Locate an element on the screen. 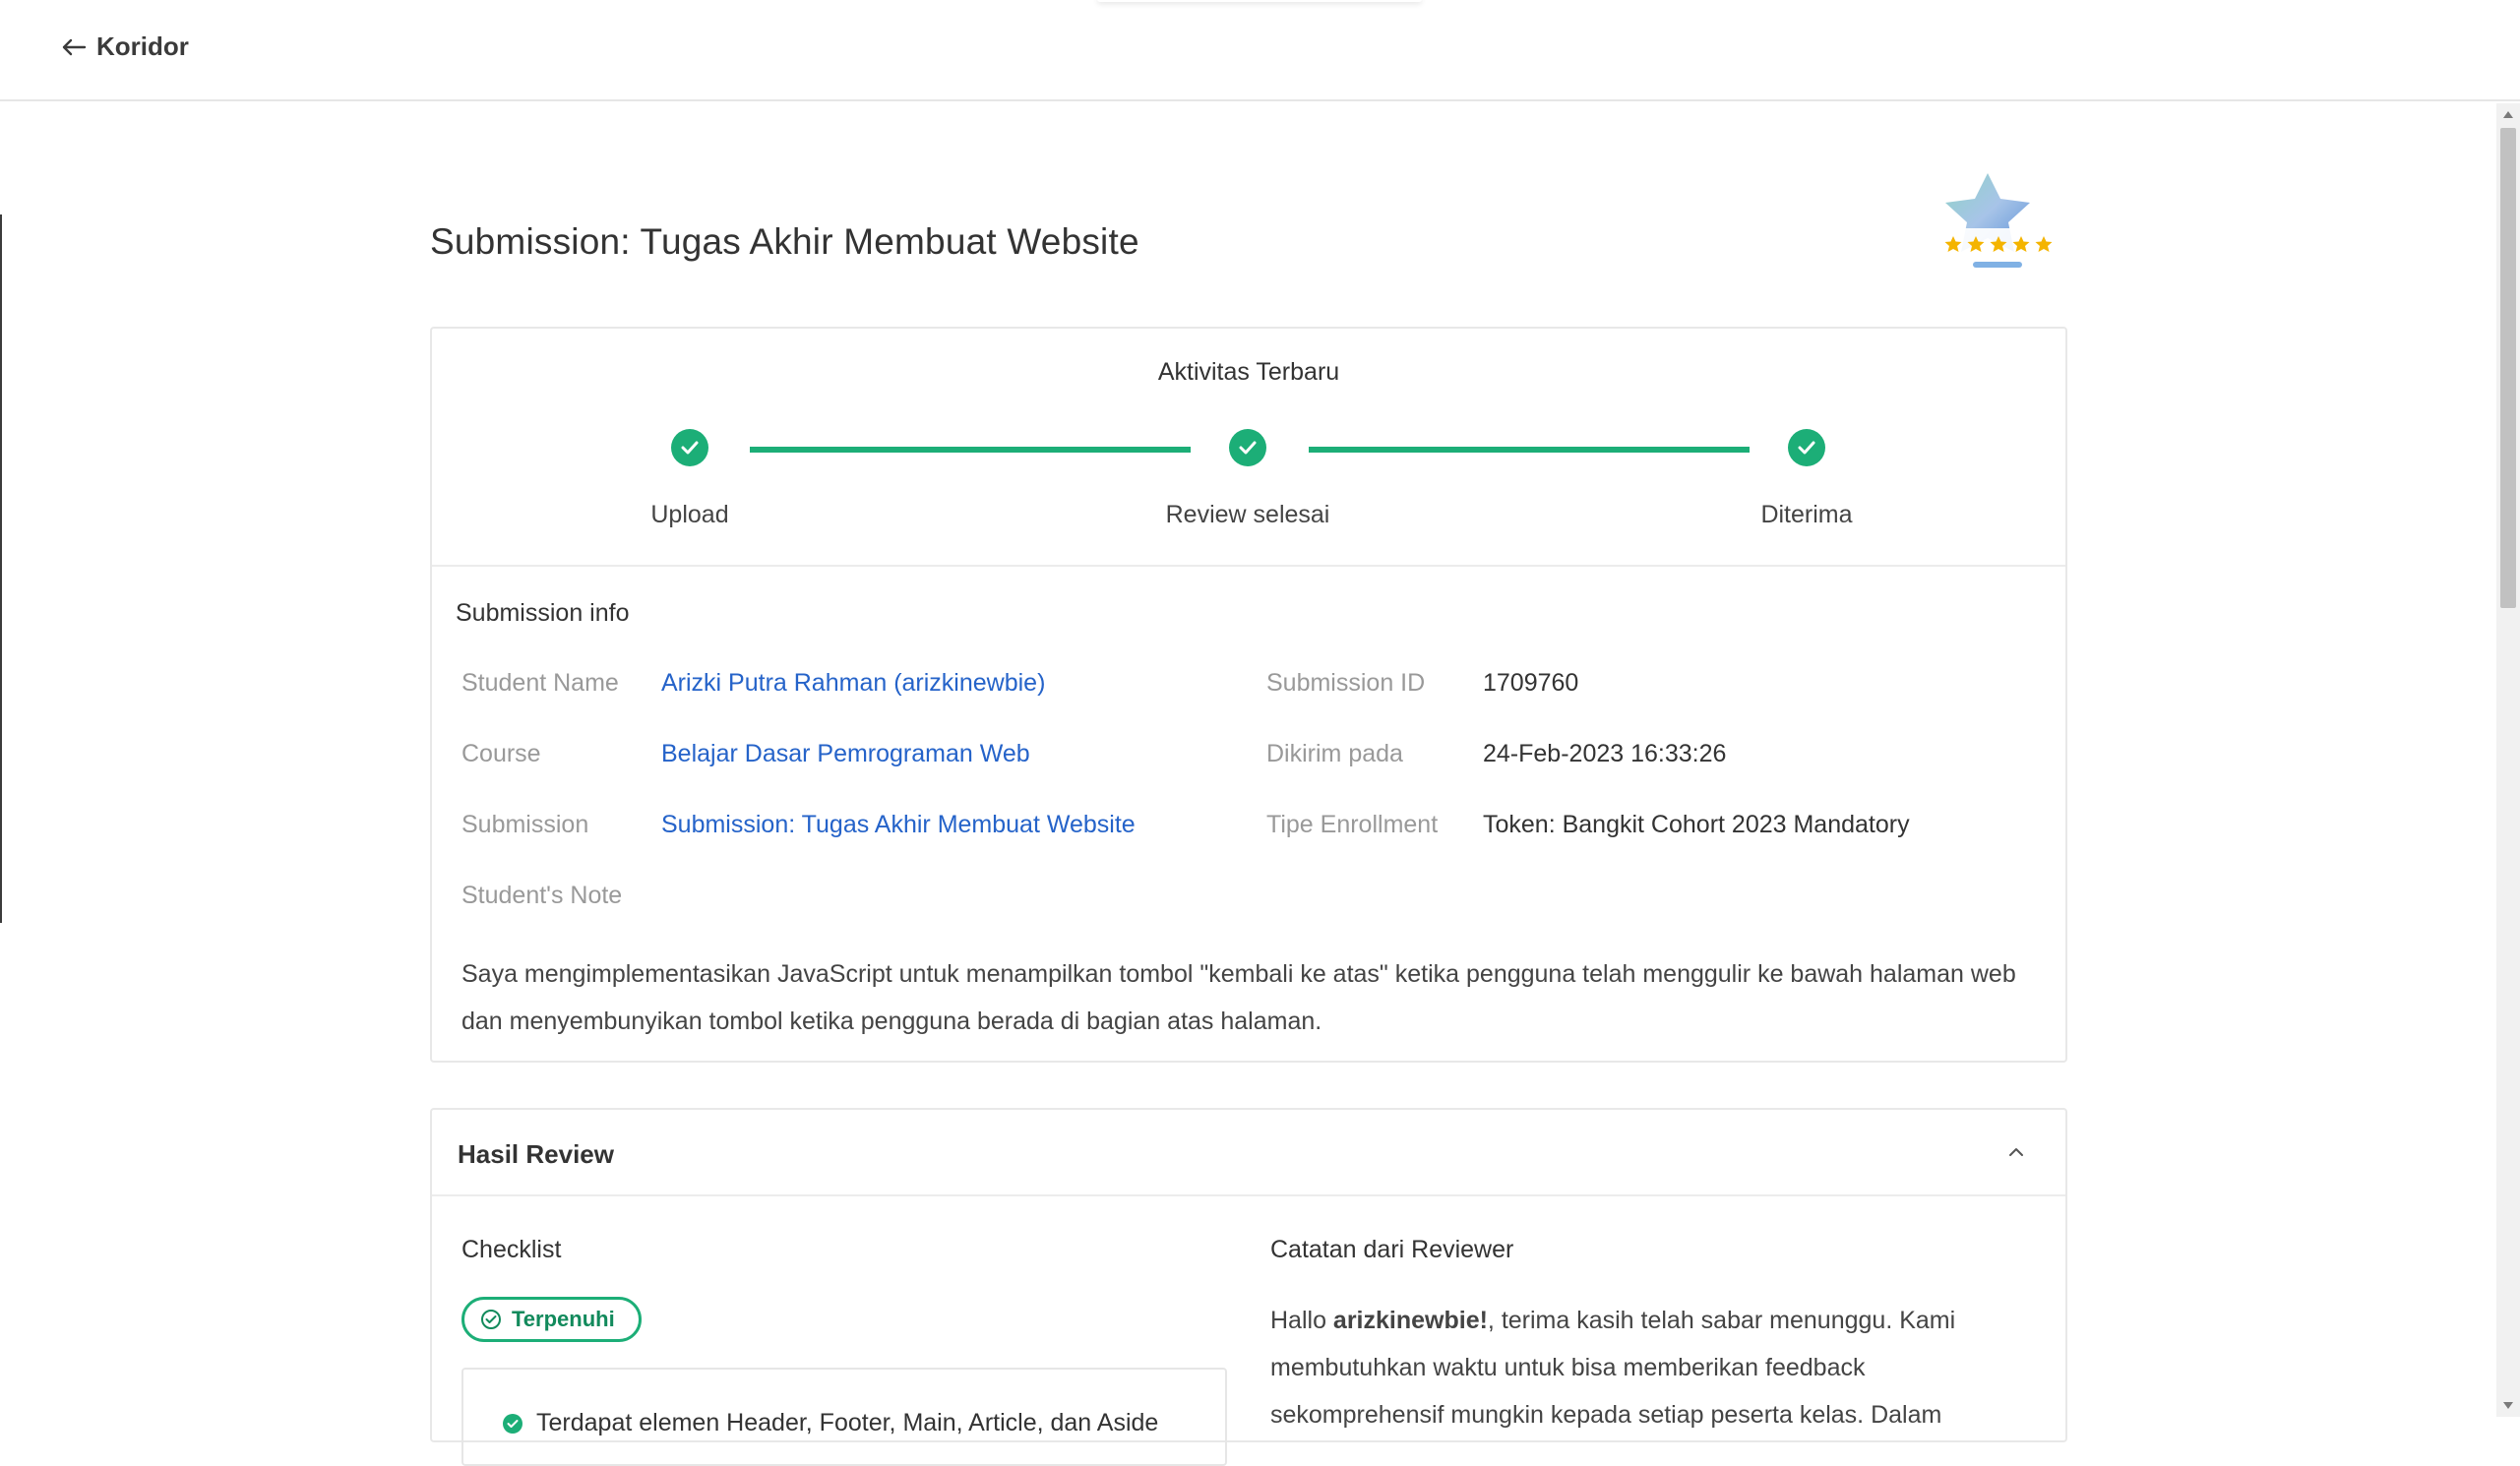 This screenshot has width=2520, height=1466. step-label-accepted: Diterima is located at coordinates (1806, 514).